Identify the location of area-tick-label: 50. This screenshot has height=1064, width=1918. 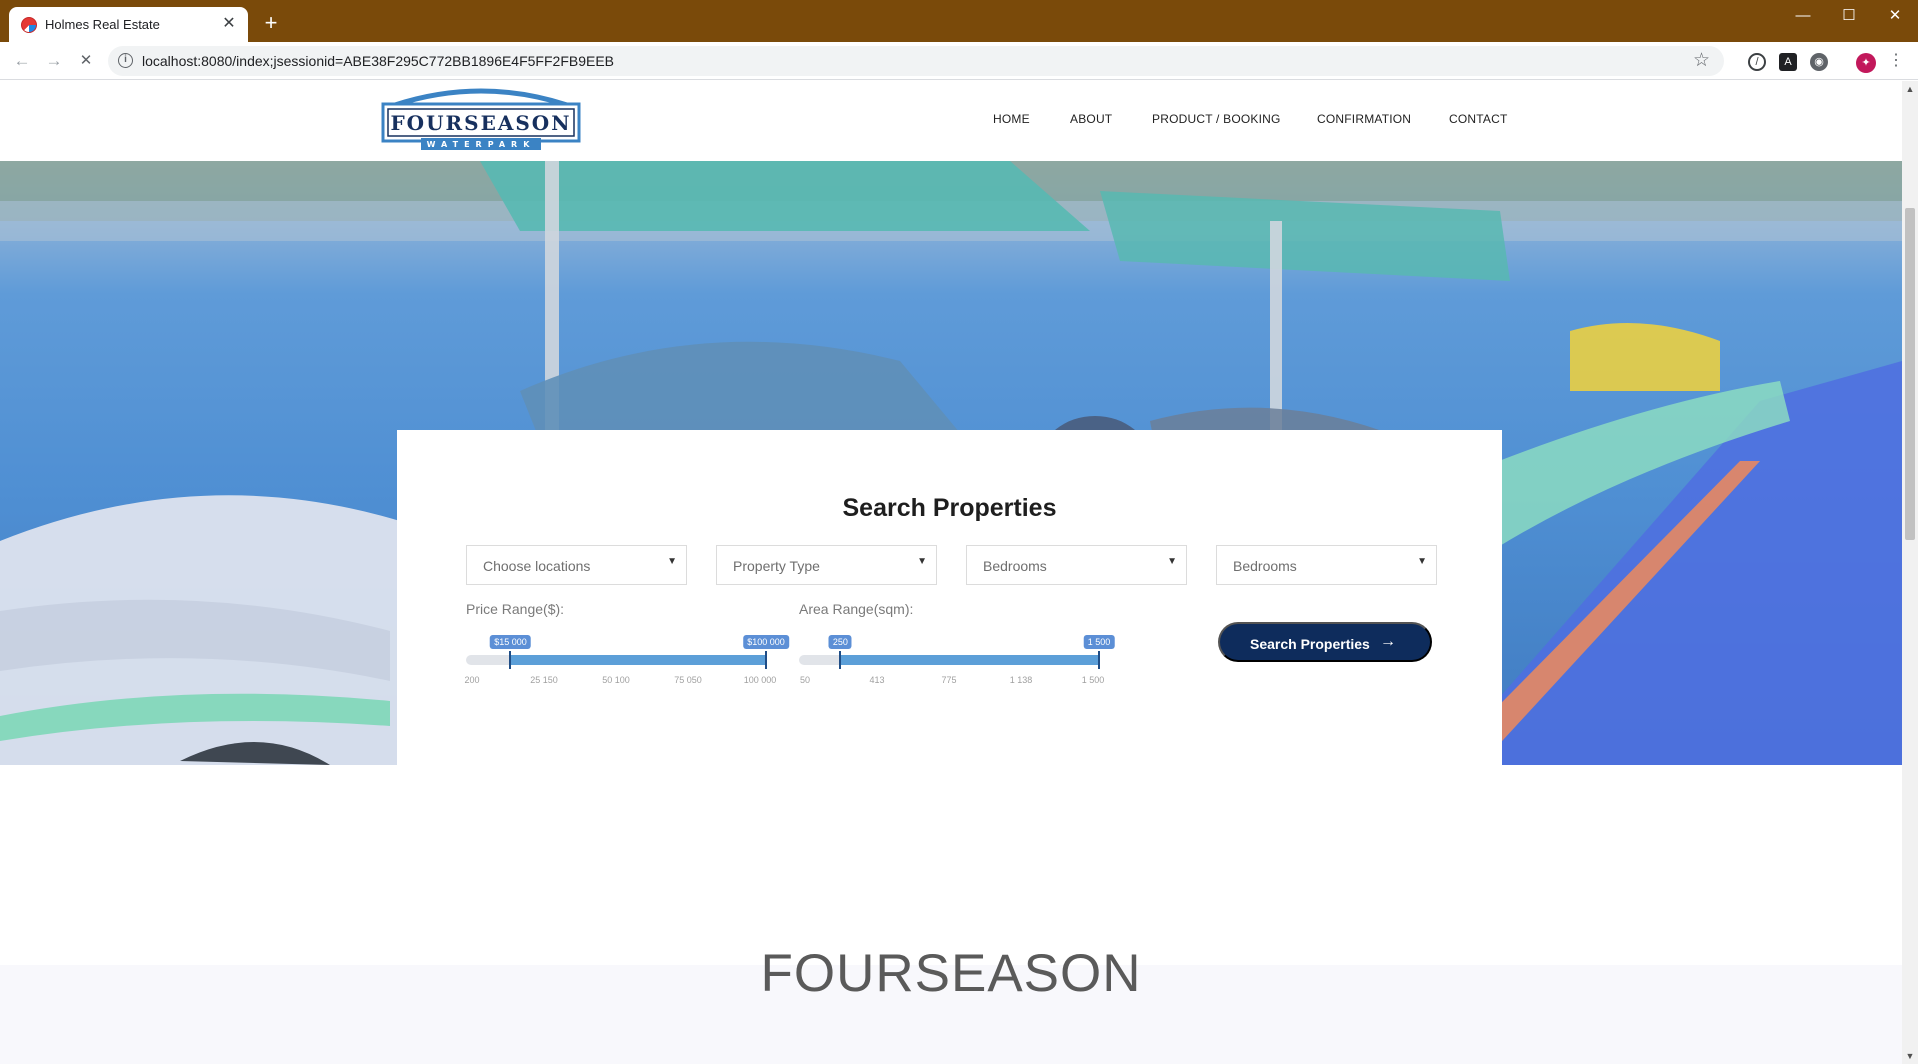
(805, 680).